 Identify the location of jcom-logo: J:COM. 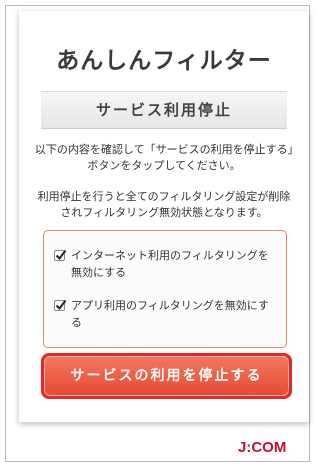
(262, 447).